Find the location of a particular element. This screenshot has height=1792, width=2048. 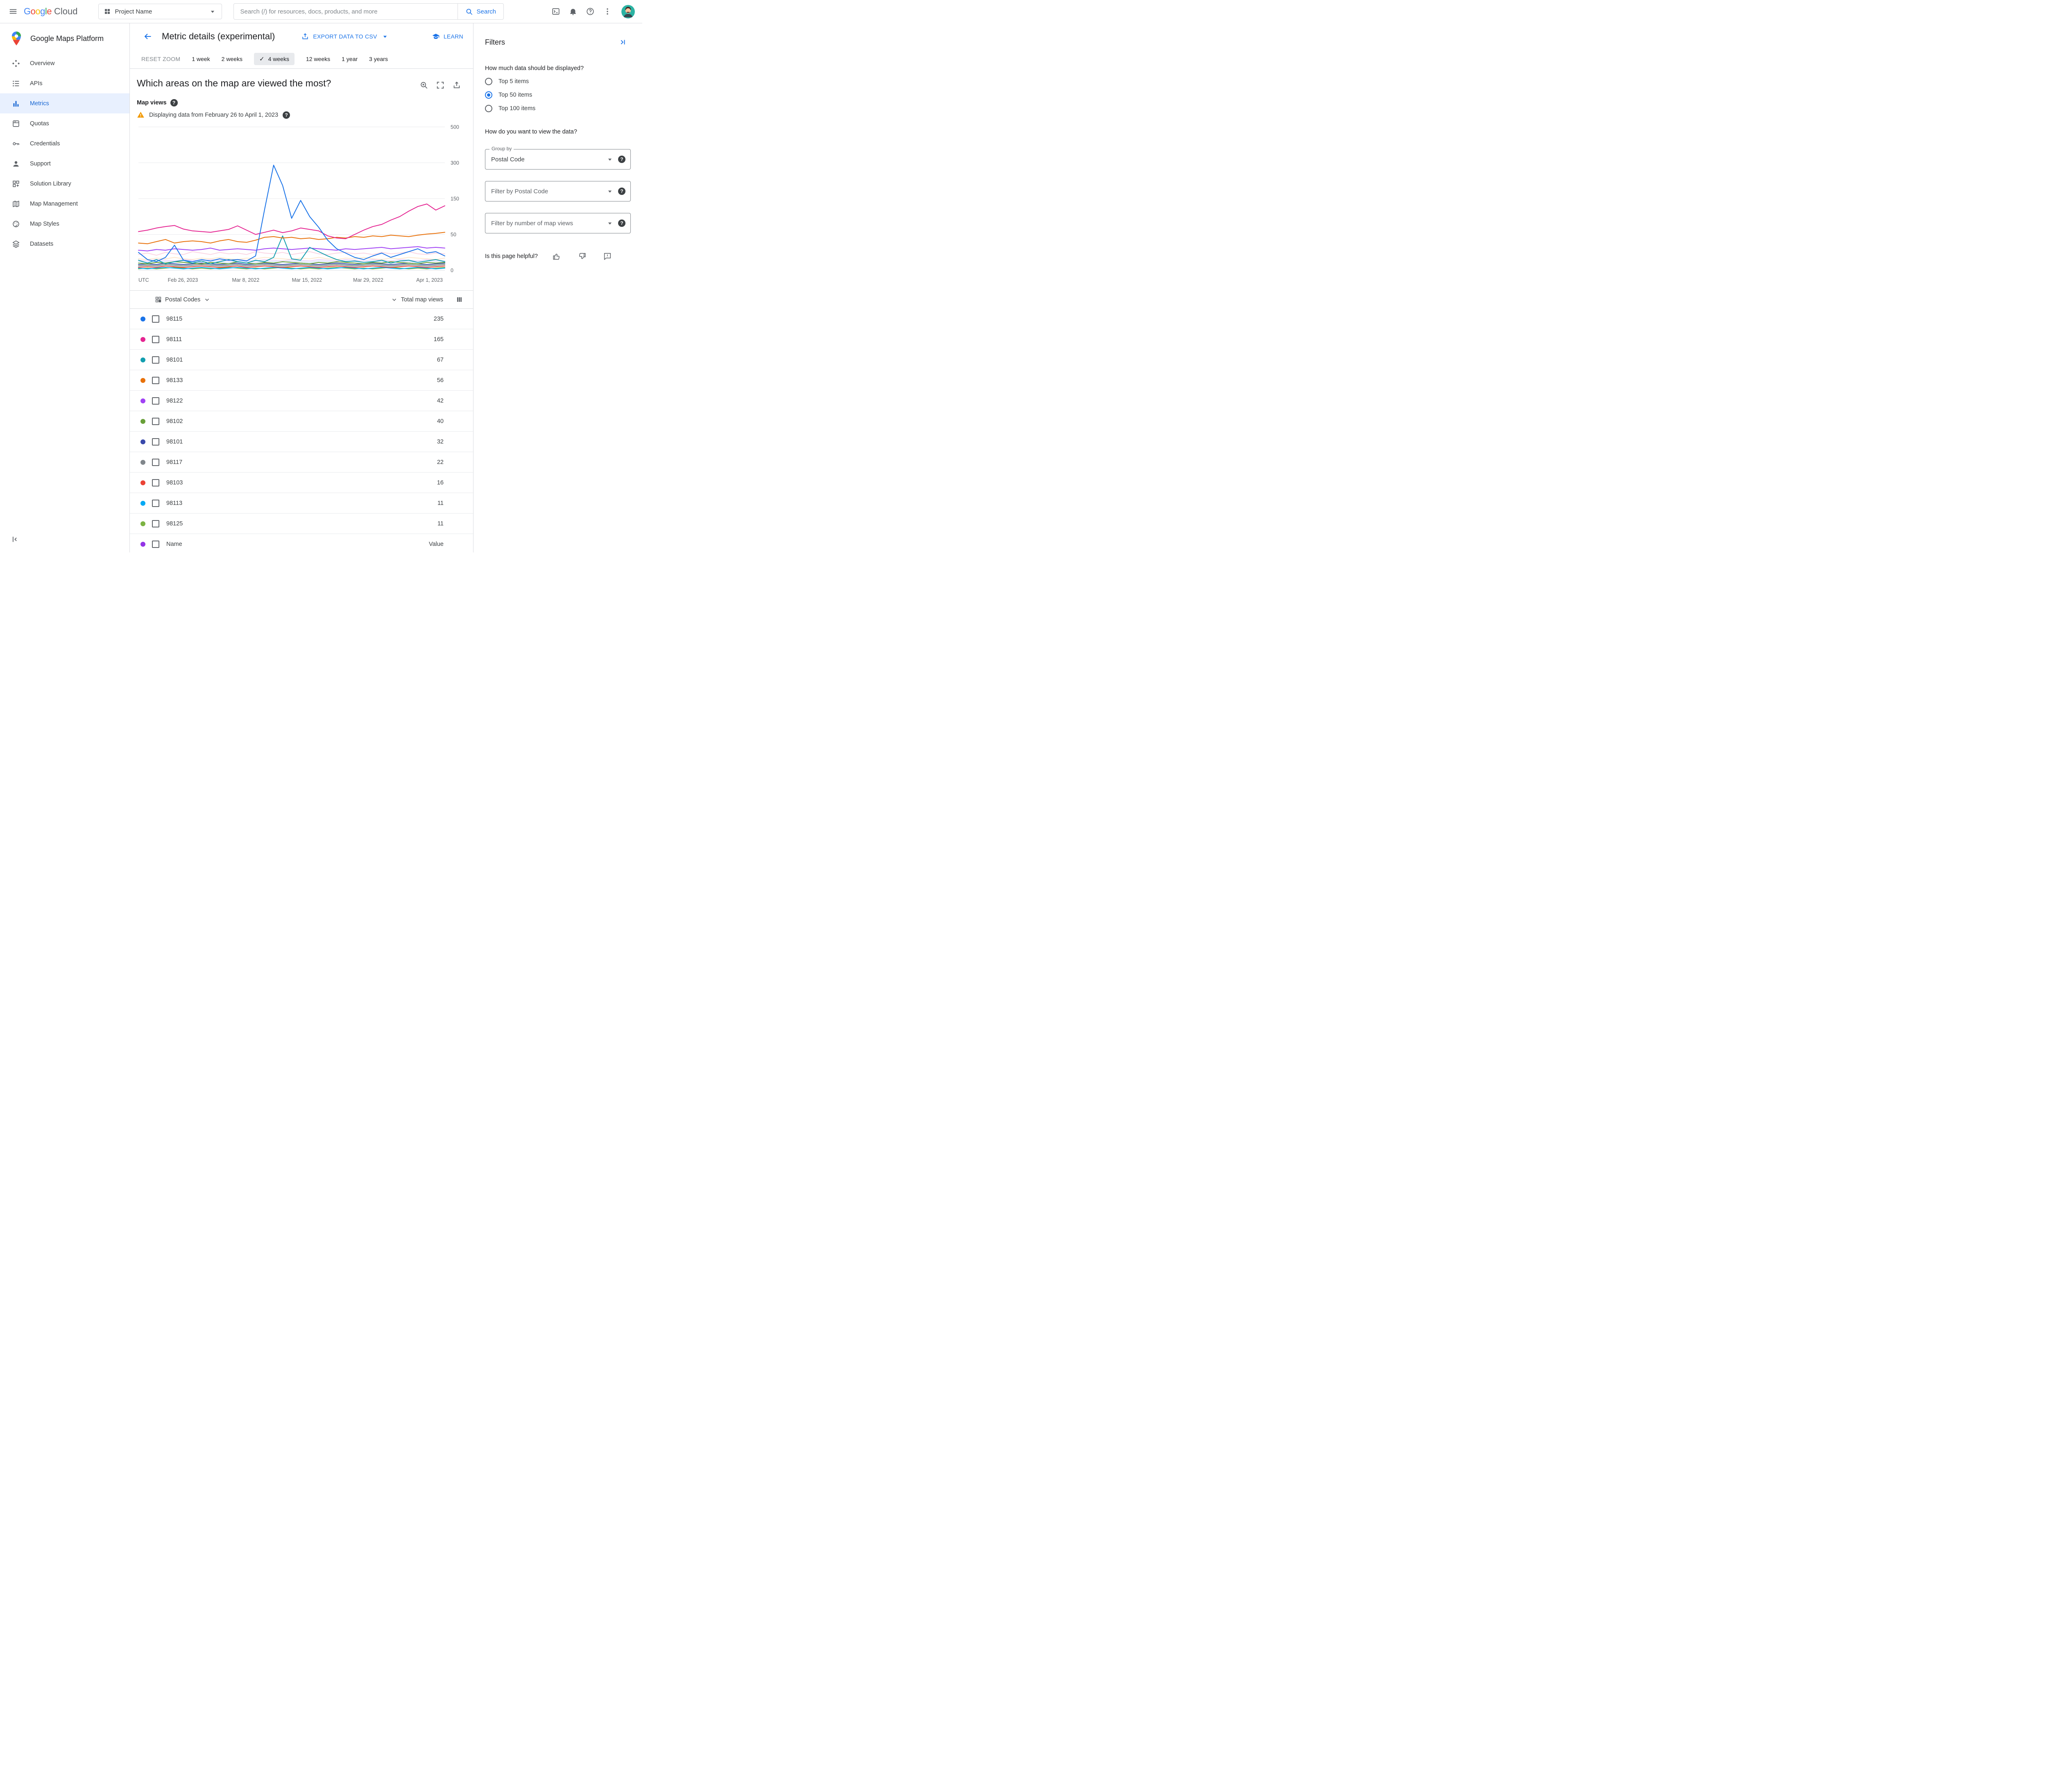

sidebar-item-overview: Overview is located at coordinates (64, 63).